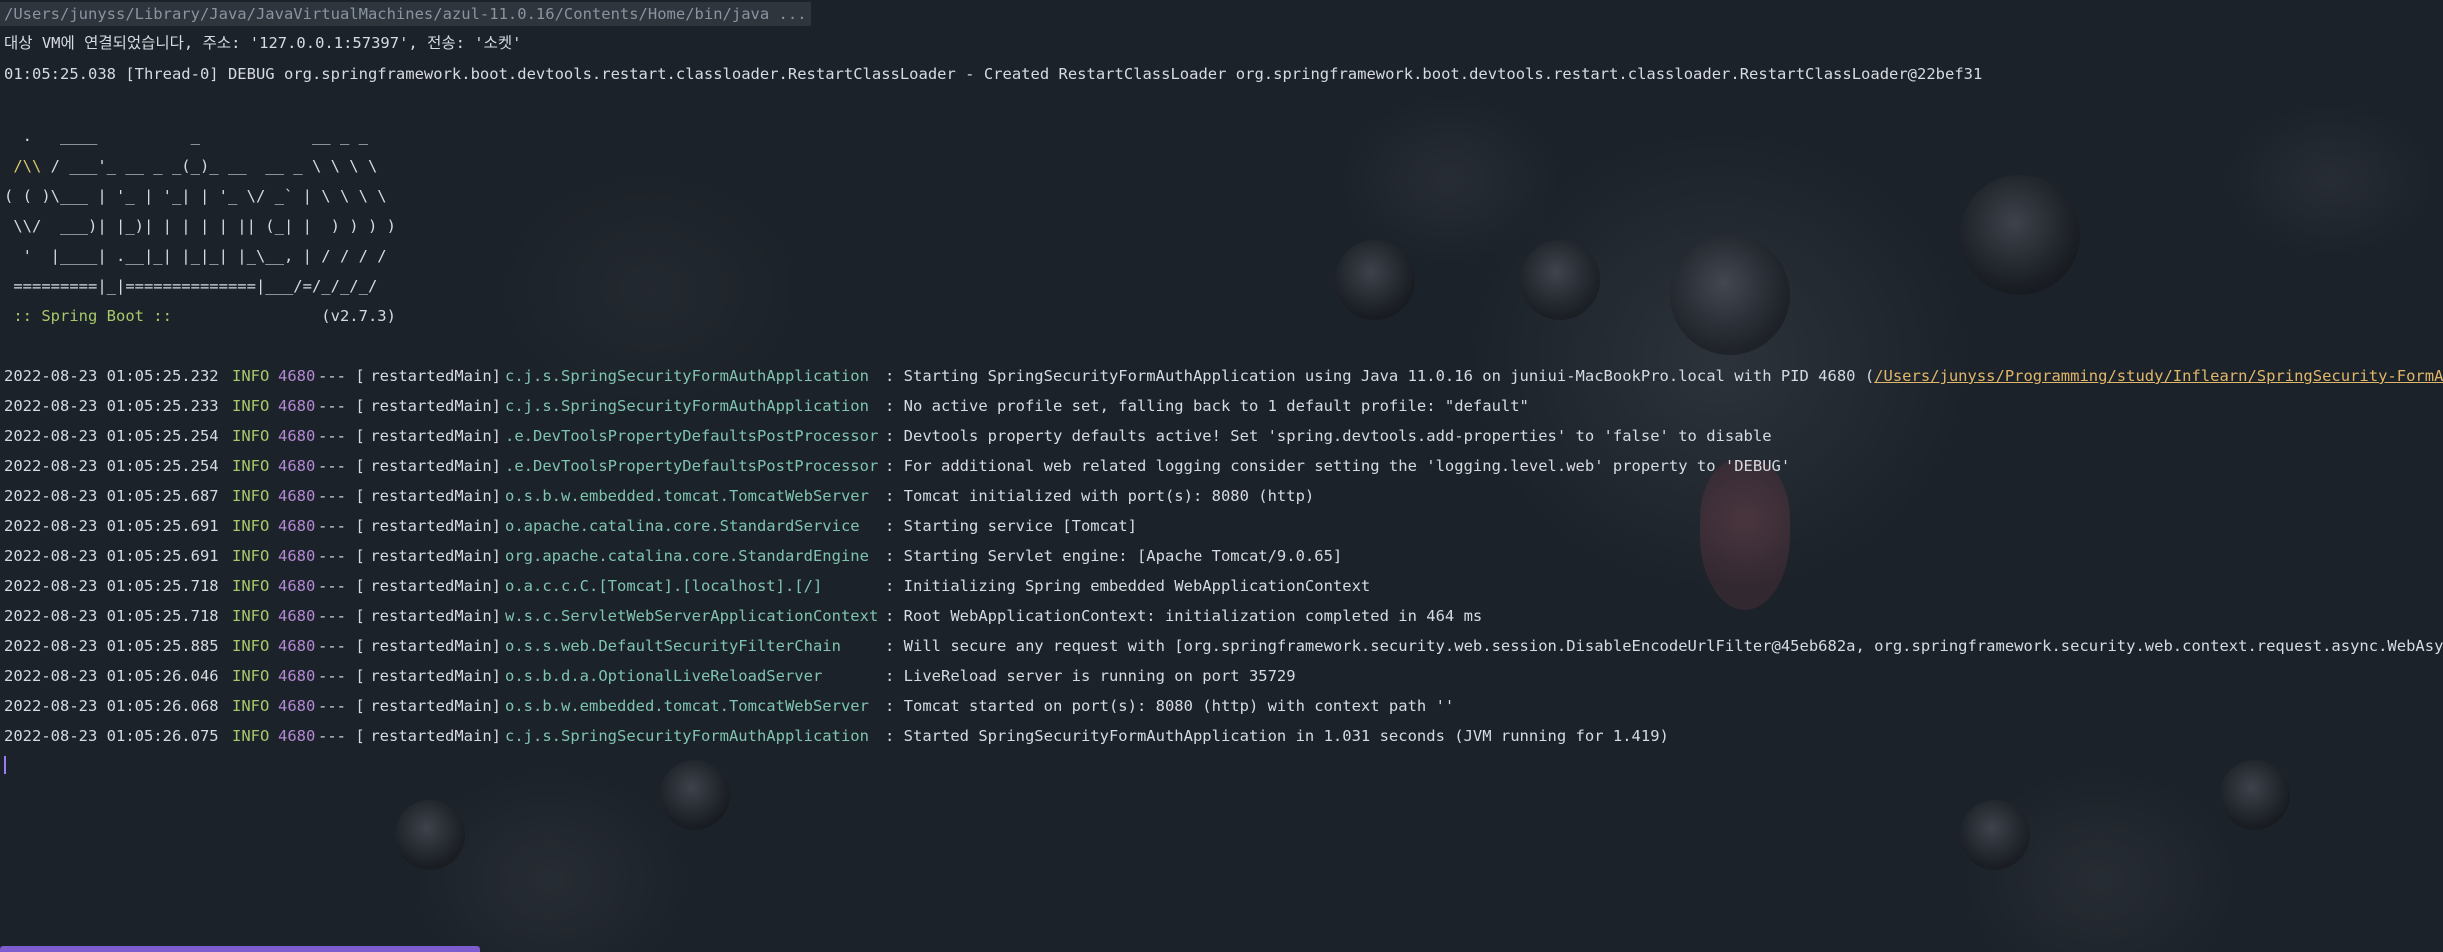  What do you see at coordinates (1995, 835) in the screenshot?
I see `wallpaper-eye-bottom-right` at bounding box center [1995, 835].